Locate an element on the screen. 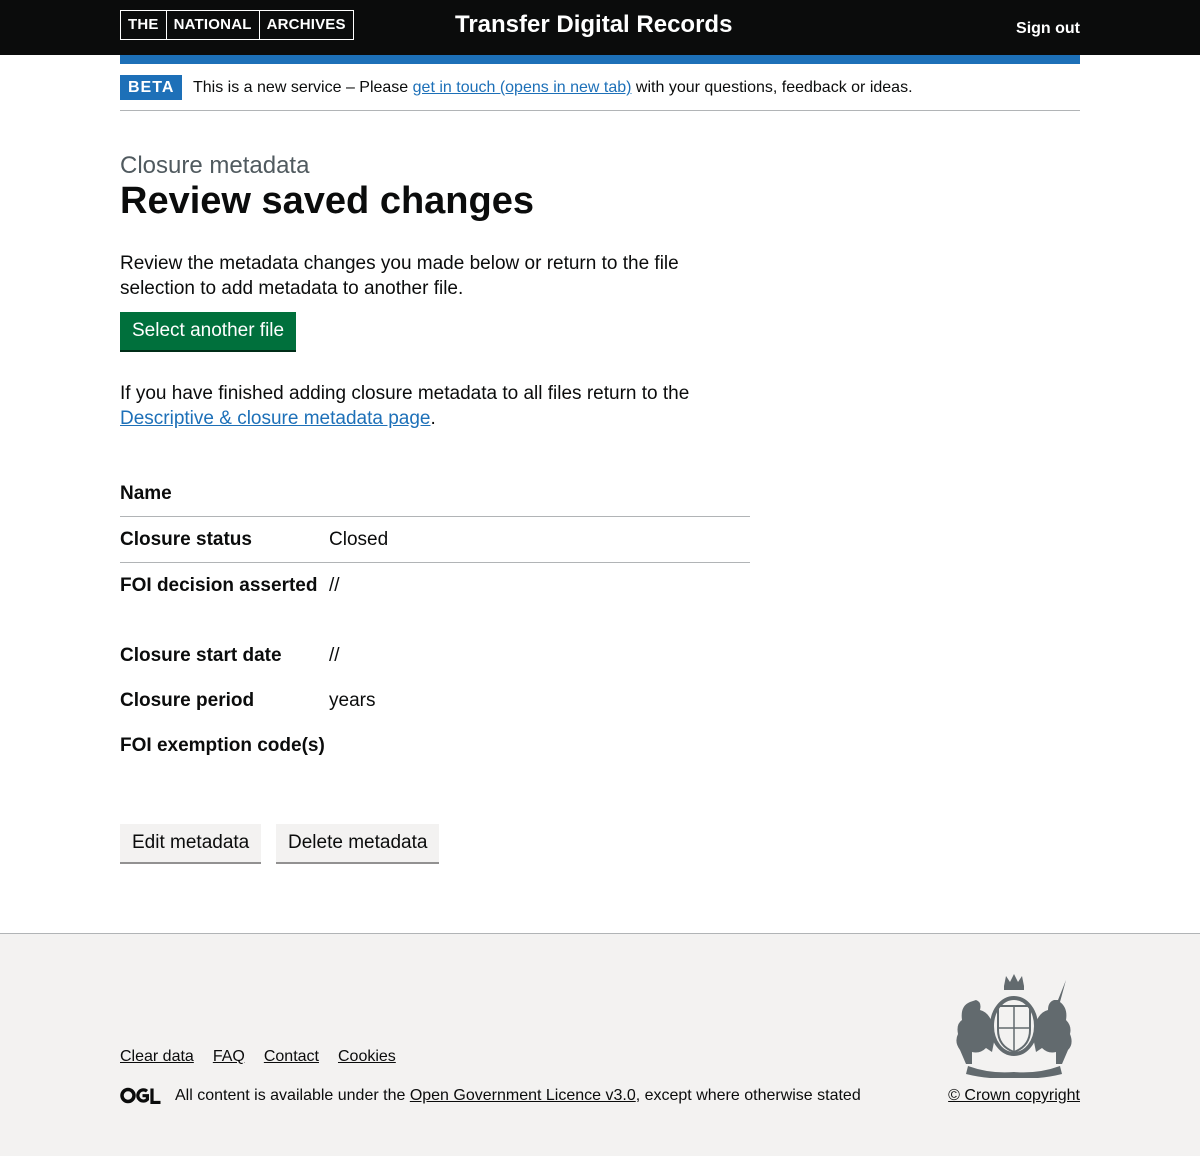  sign-out-link: Sign out is located at coordinates (1048, 29).